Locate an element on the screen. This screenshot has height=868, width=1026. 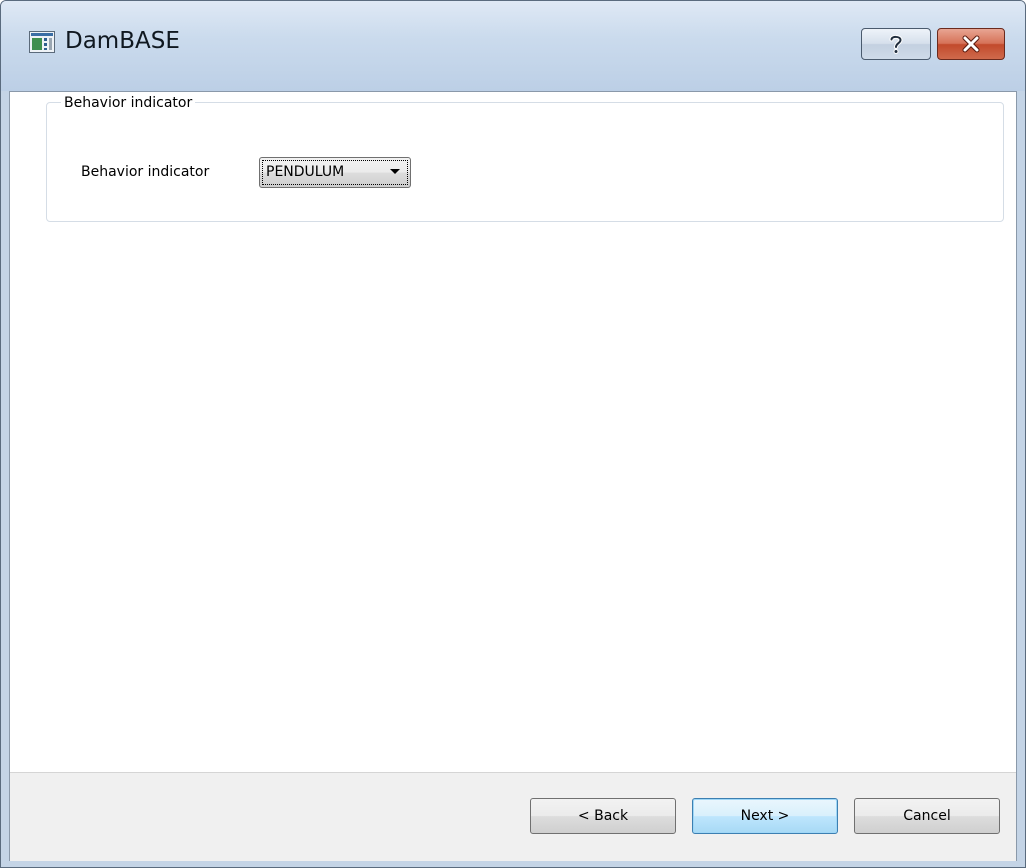
close-button is located at coordinates (971, 44).